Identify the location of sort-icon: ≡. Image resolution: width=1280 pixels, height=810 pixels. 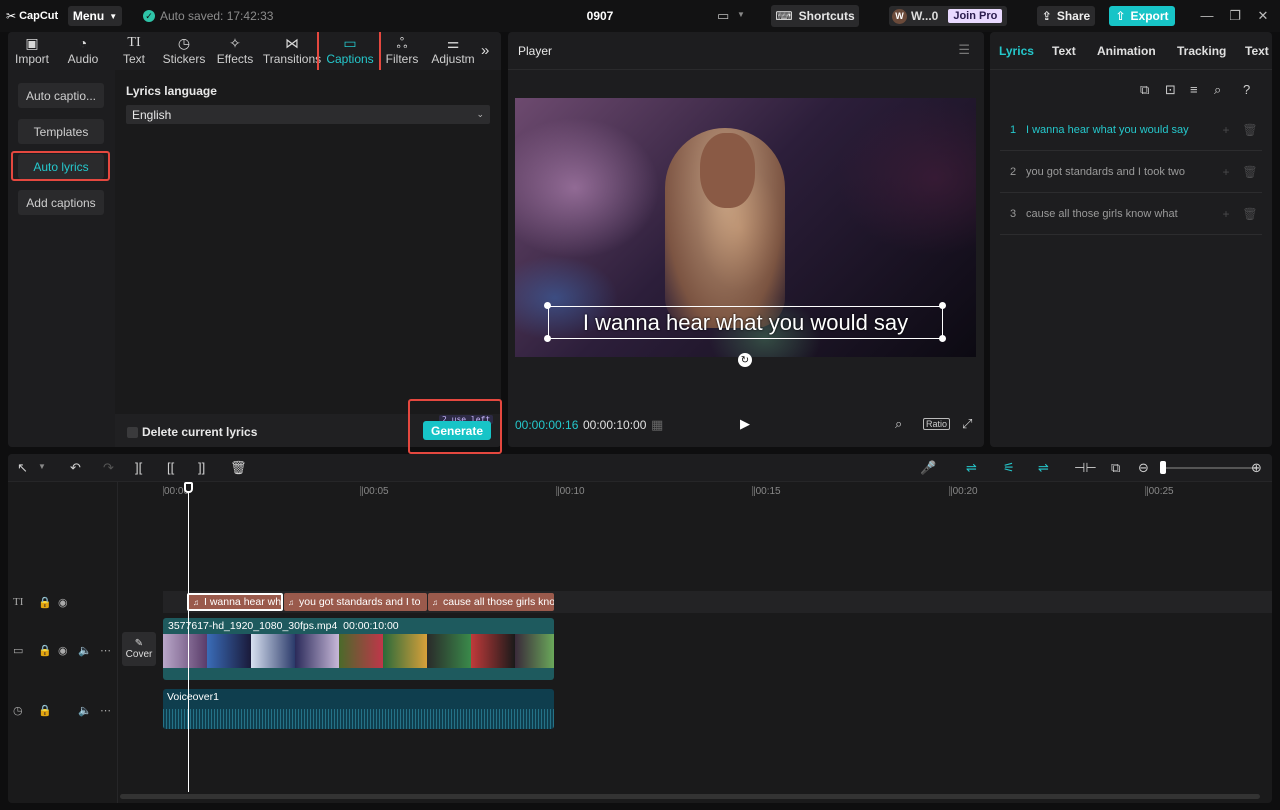
(1194, 89).